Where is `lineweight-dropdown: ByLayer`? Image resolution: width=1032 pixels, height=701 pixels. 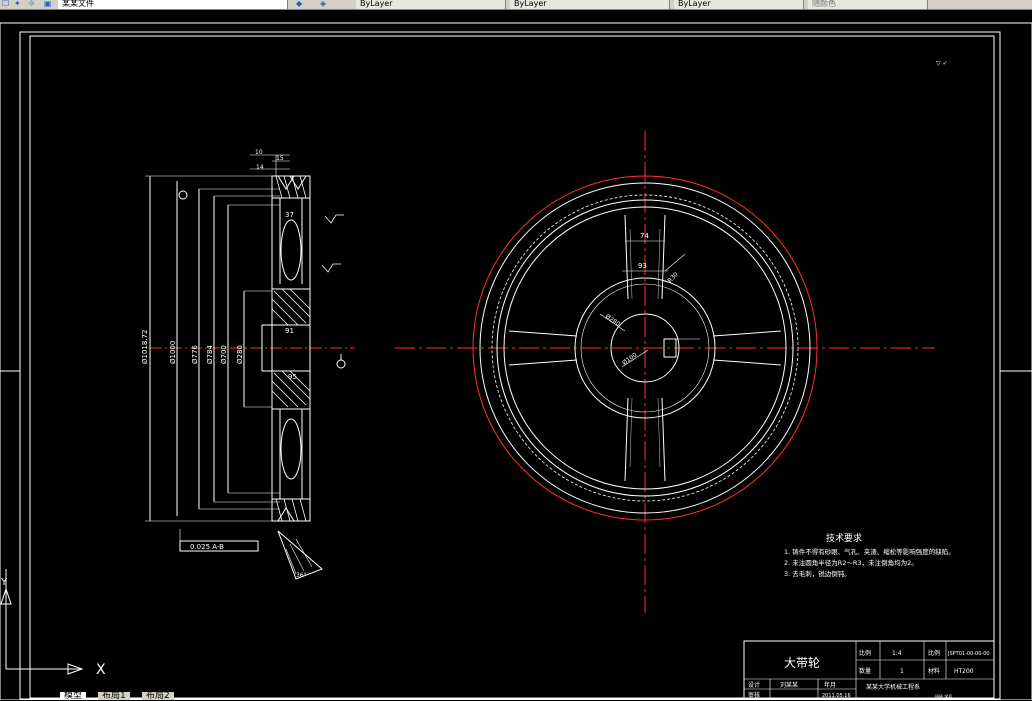
lineweight-dropdown: ByLayer is located at coordinates (739, 4).